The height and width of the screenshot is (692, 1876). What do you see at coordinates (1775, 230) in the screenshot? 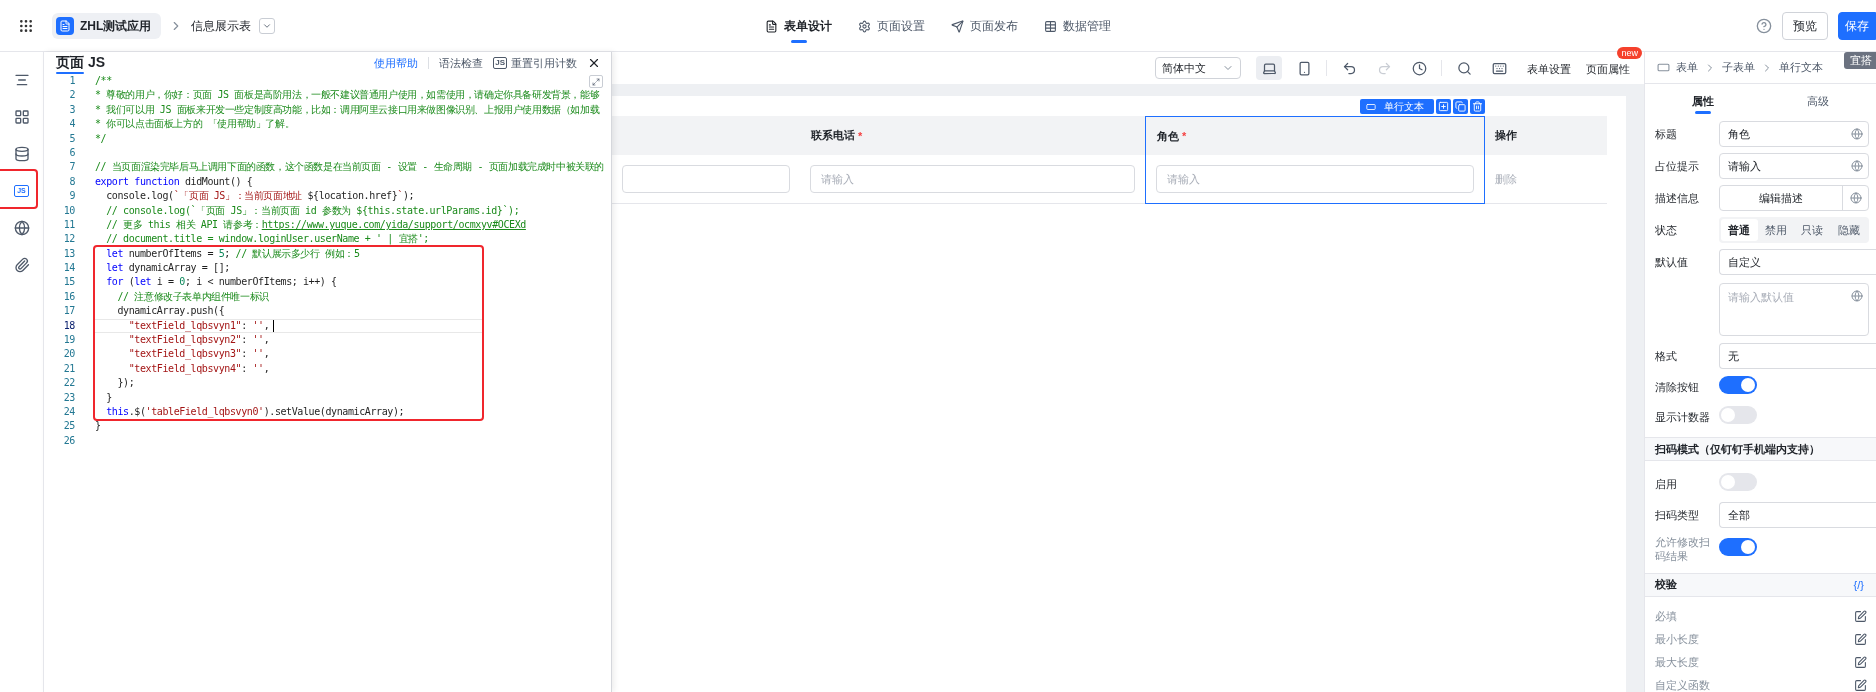
I see `segment-option: 禁用` at bounding box center [1775, 230].